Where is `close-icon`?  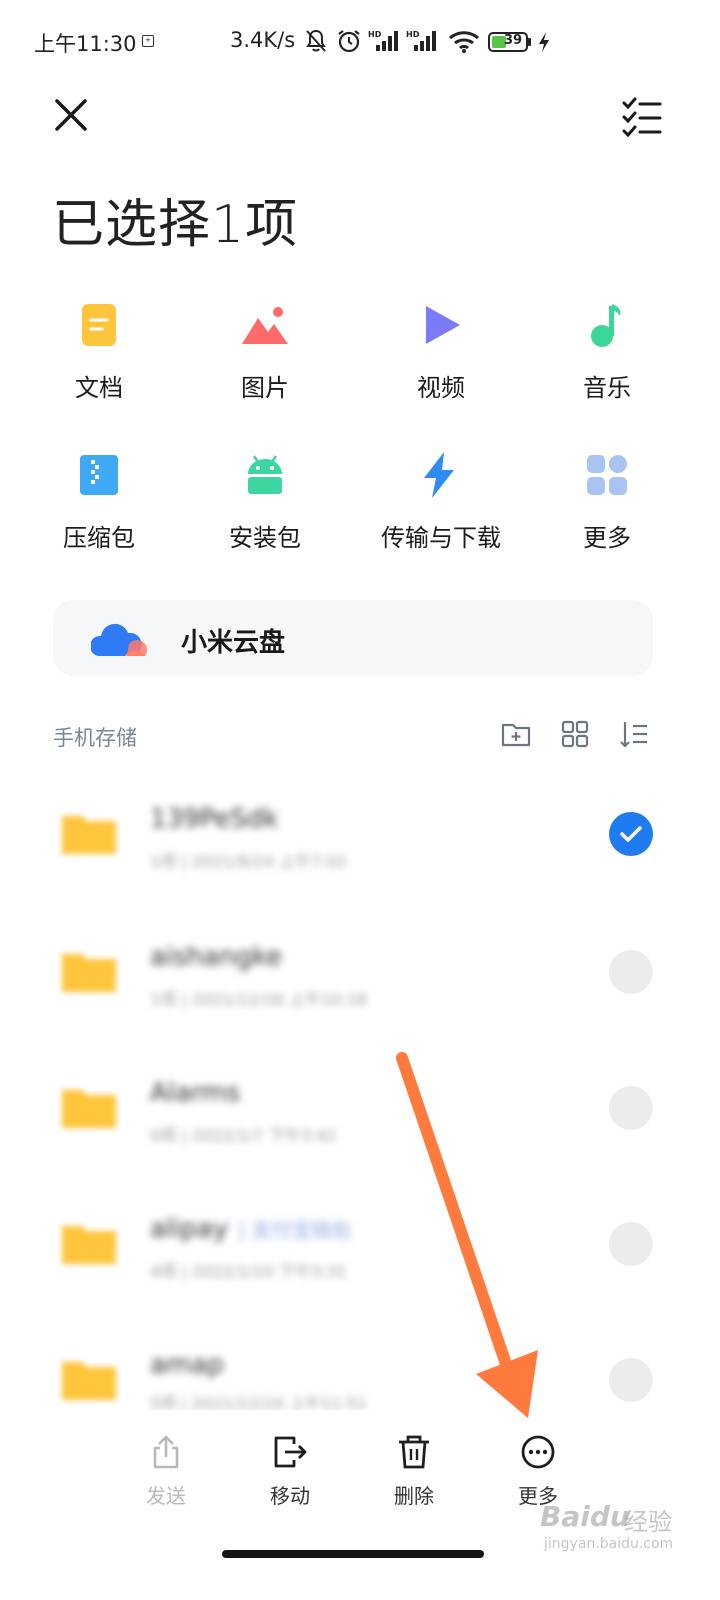
close-icon is located at coordinates (71, 115).